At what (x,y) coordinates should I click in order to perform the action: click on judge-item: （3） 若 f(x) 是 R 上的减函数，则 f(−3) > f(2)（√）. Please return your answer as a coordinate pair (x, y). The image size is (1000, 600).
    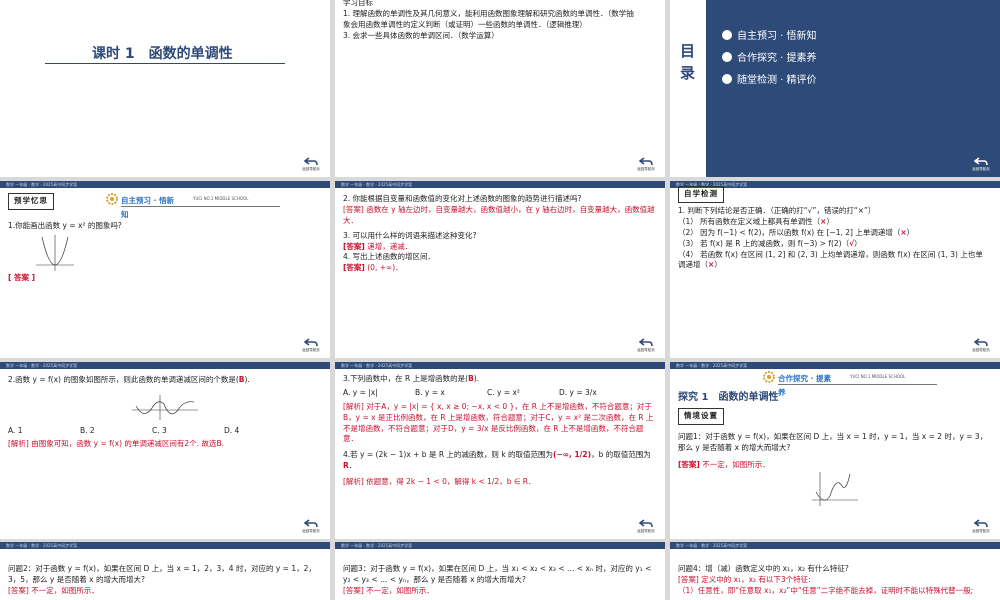
    Looking at the image, I should click on (770, 243).